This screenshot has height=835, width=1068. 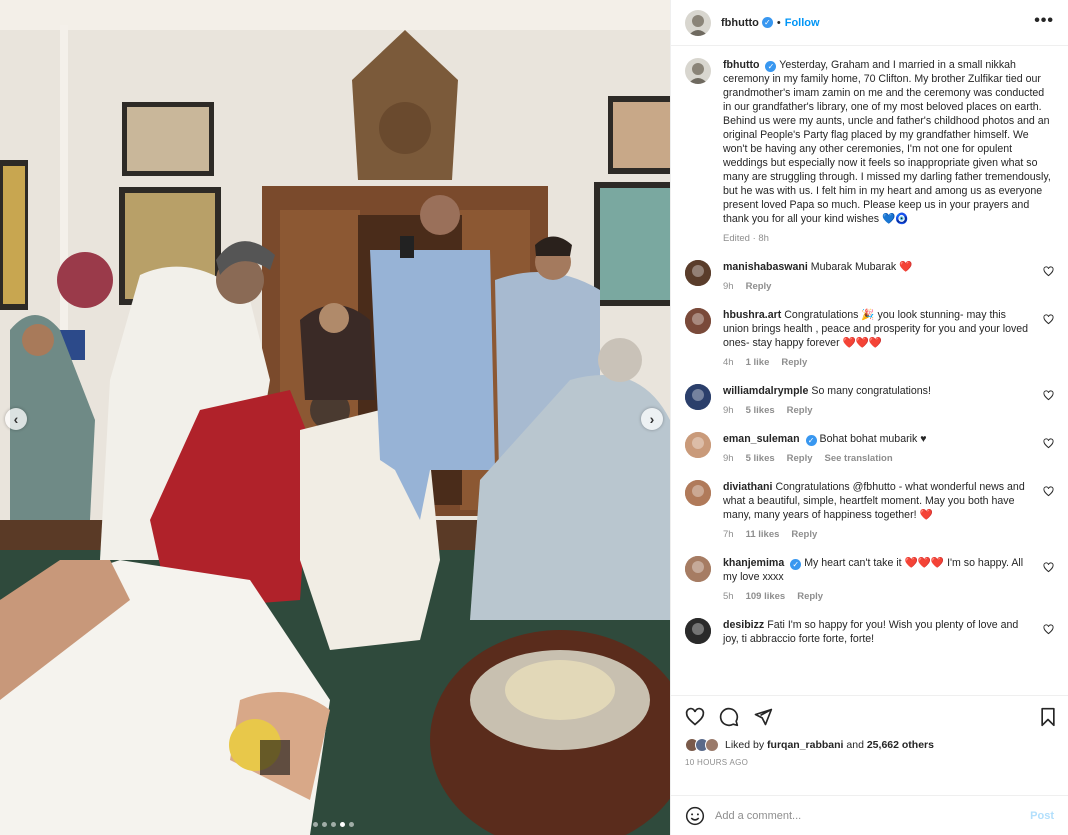 What do you see at coordinates (745, 745) in the screenshot?
I see `liked-prefix: Liked by` at bounding box center [745, 745].